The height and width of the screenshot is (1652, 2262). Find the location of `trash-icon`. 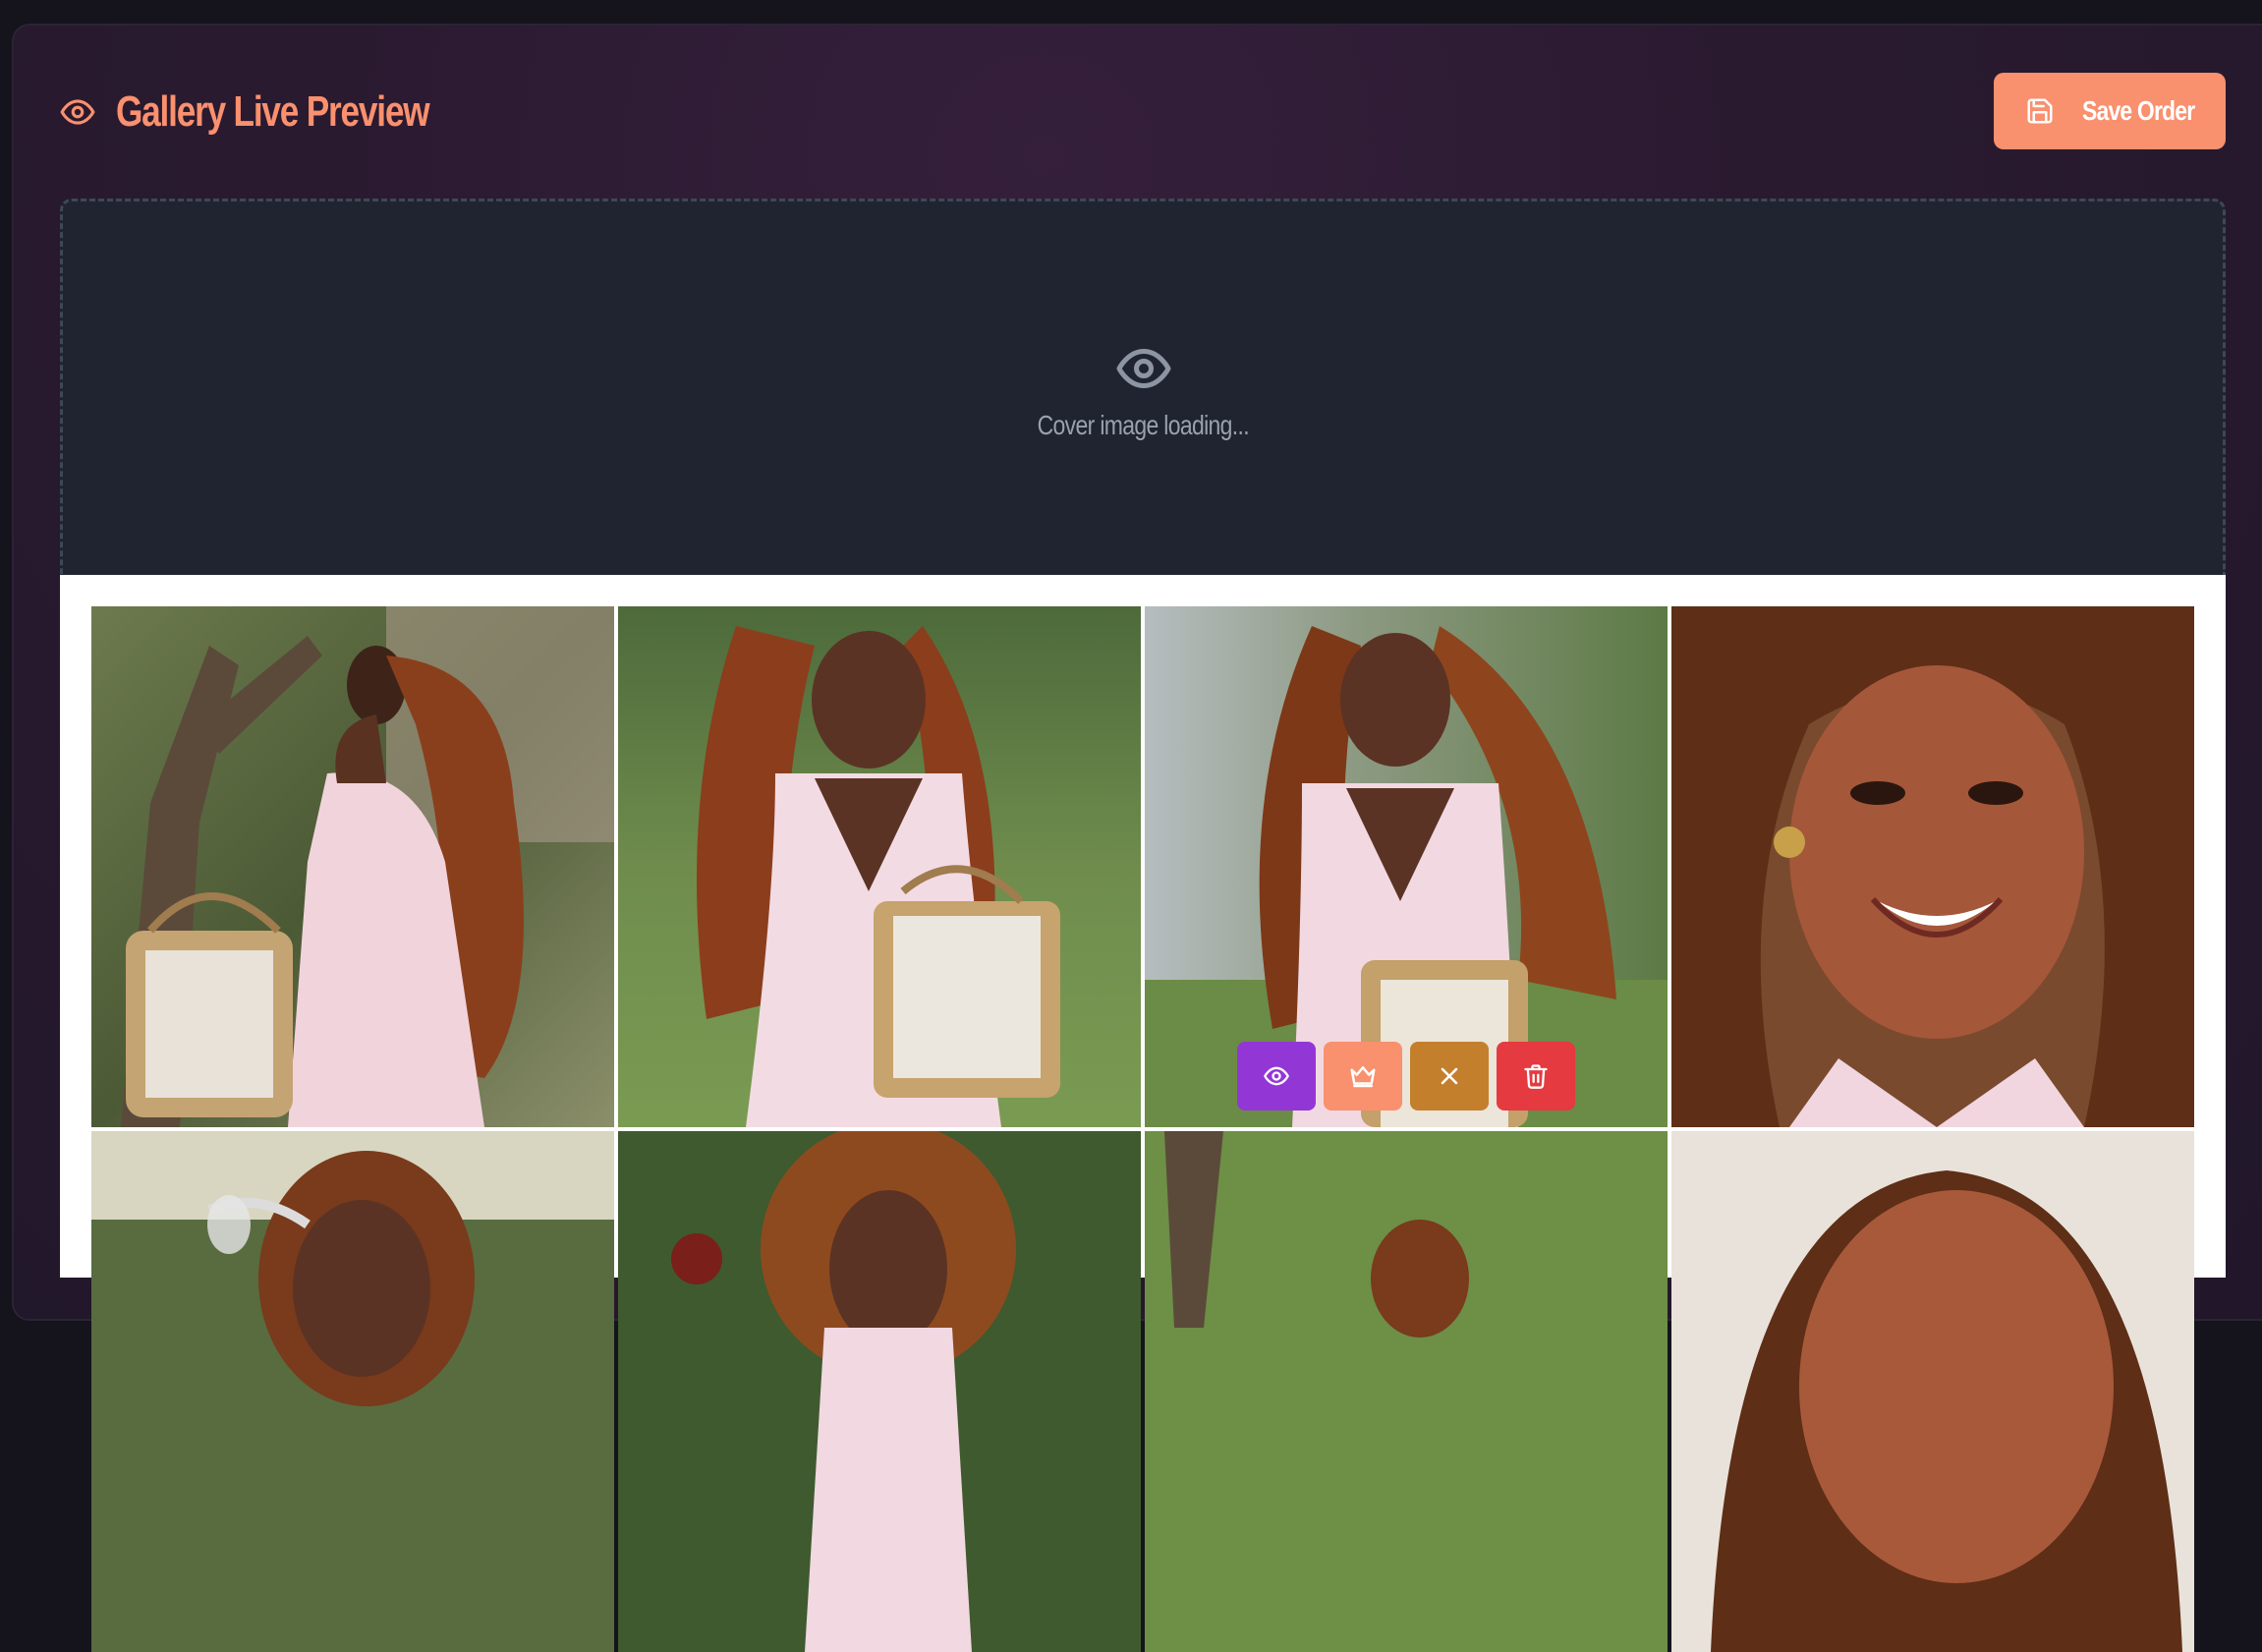

trash-icon is located at coordinates (1536, 1076).